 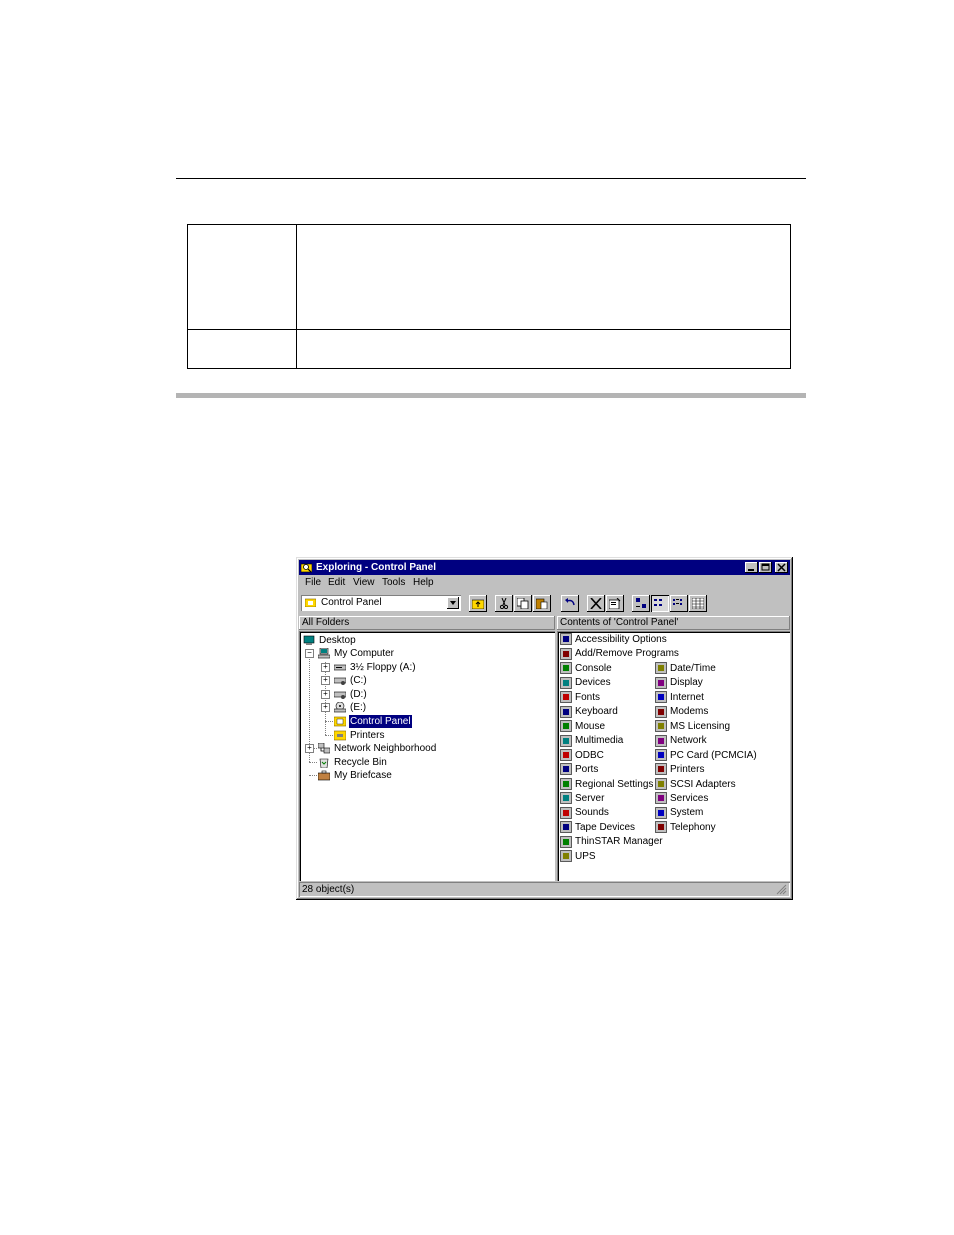 What do you see at coordinates (523, 603) in the screenshot?
I see `copy-button` at bounding box center [523, 603].